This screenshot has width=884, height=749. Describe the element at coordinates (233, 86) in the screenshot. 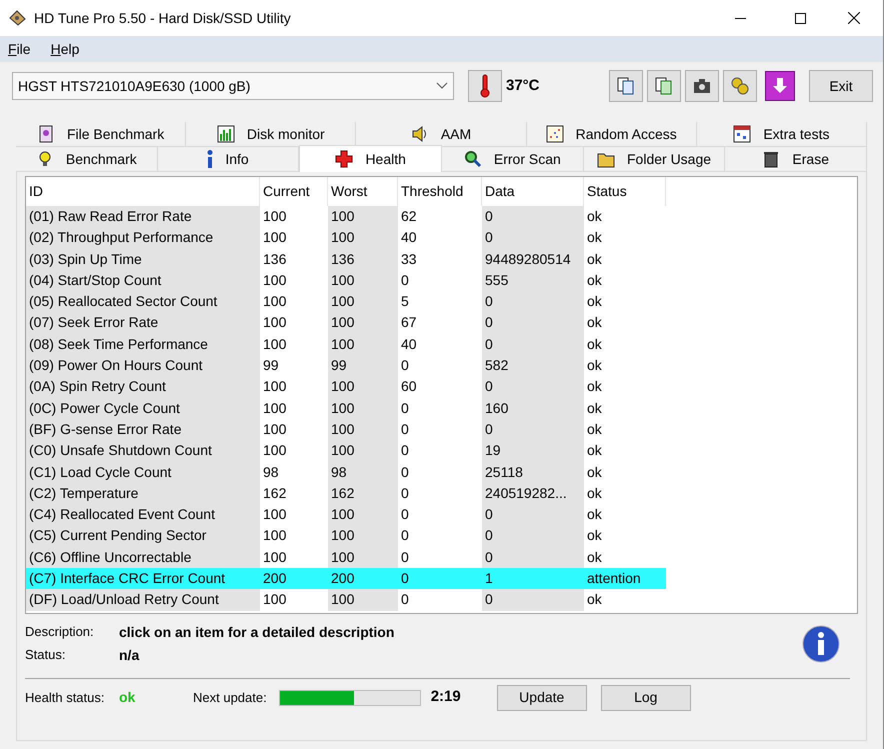

I see `drive-dropdown: HGST HTS721010A9E630 (1000 gB)` at that location.